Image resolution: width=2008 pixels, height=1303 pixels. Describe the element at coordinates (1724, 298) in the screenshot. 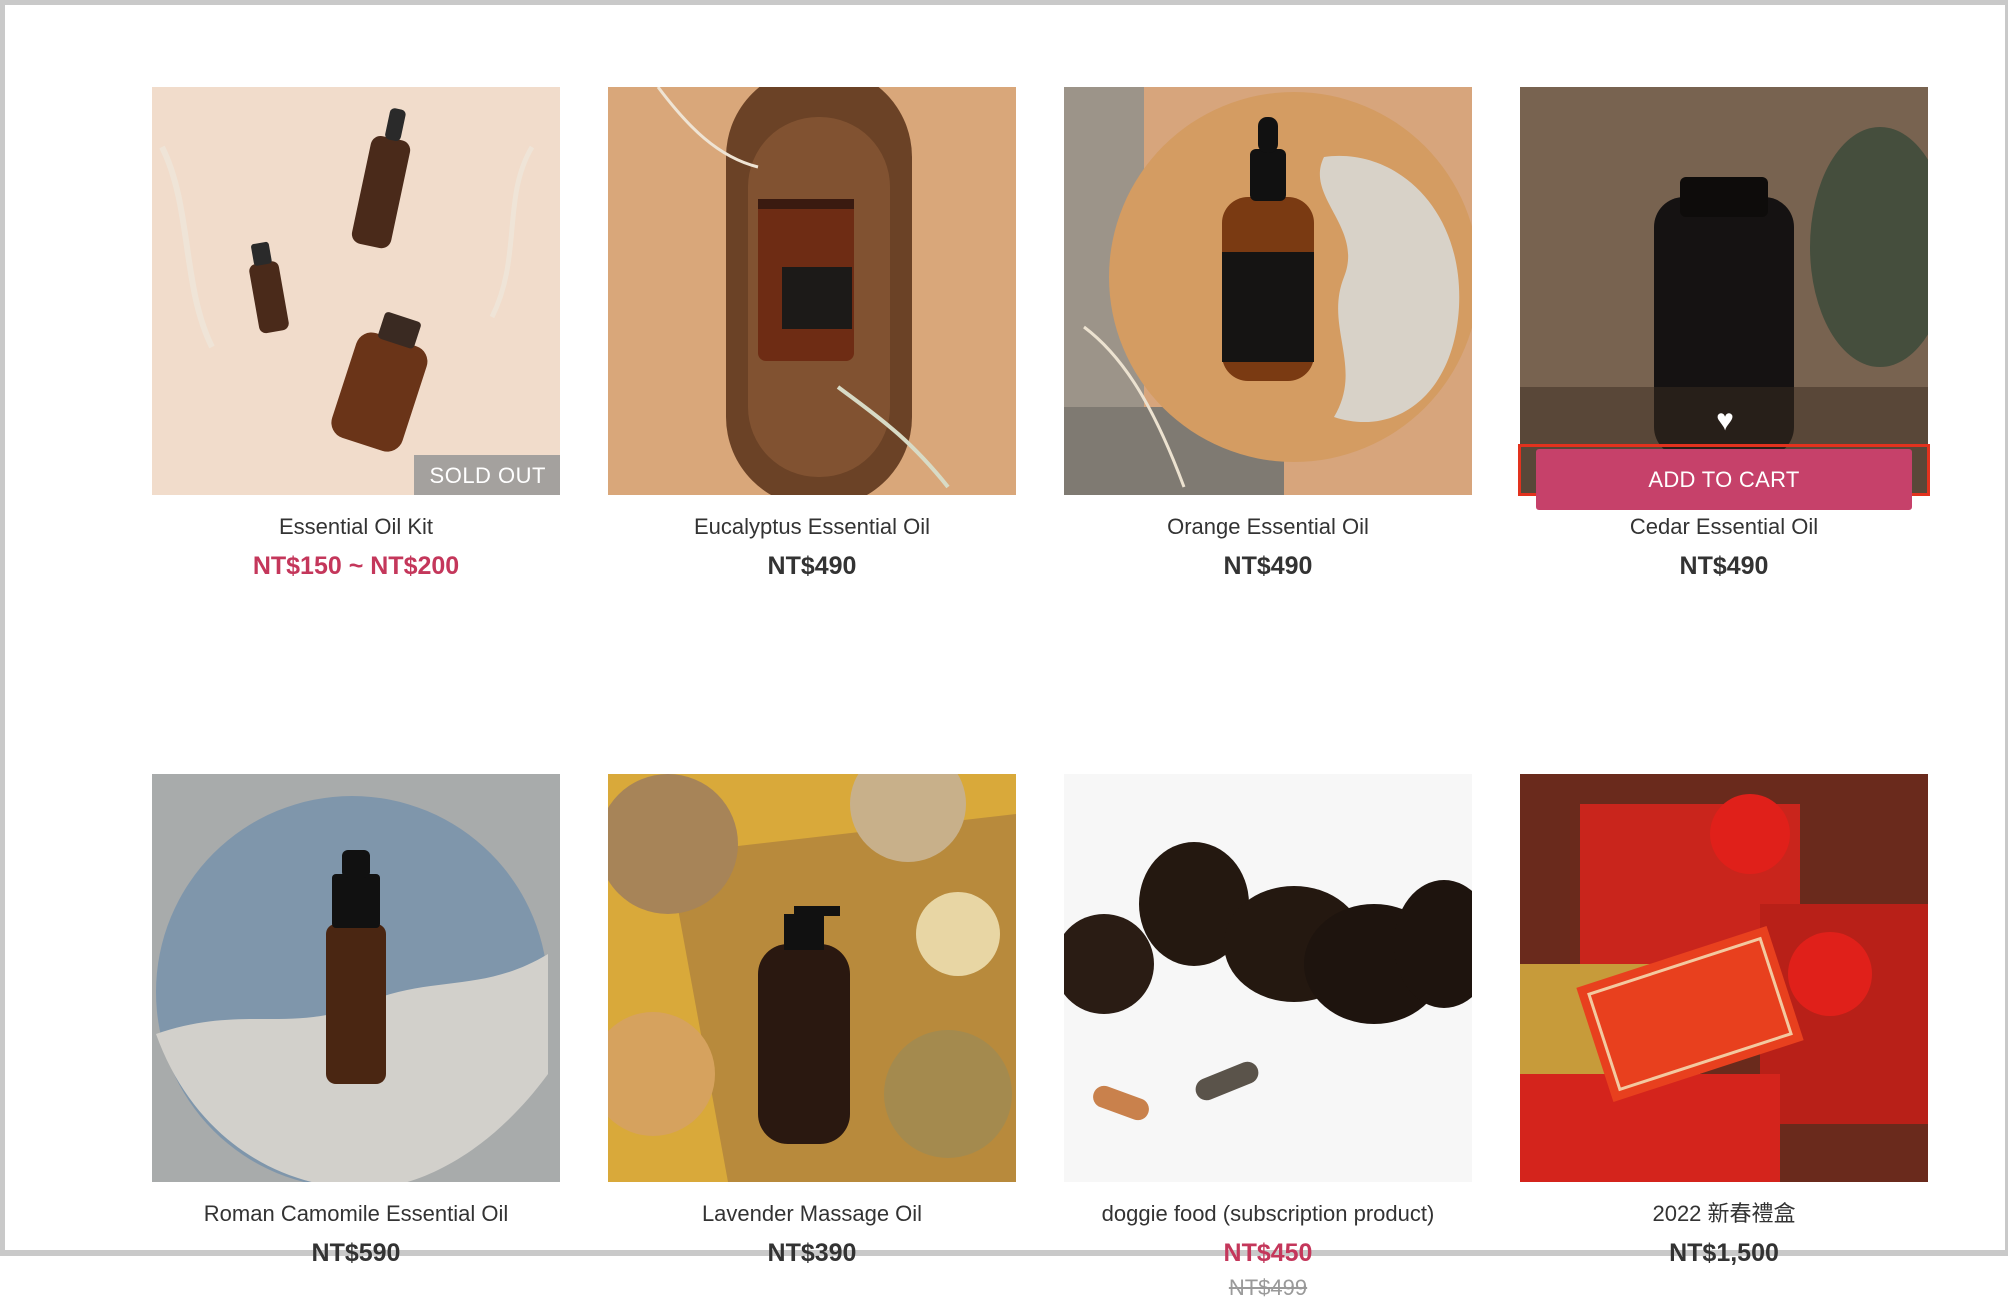

I see `product-image: ♥ ADD TO CART` at that location.